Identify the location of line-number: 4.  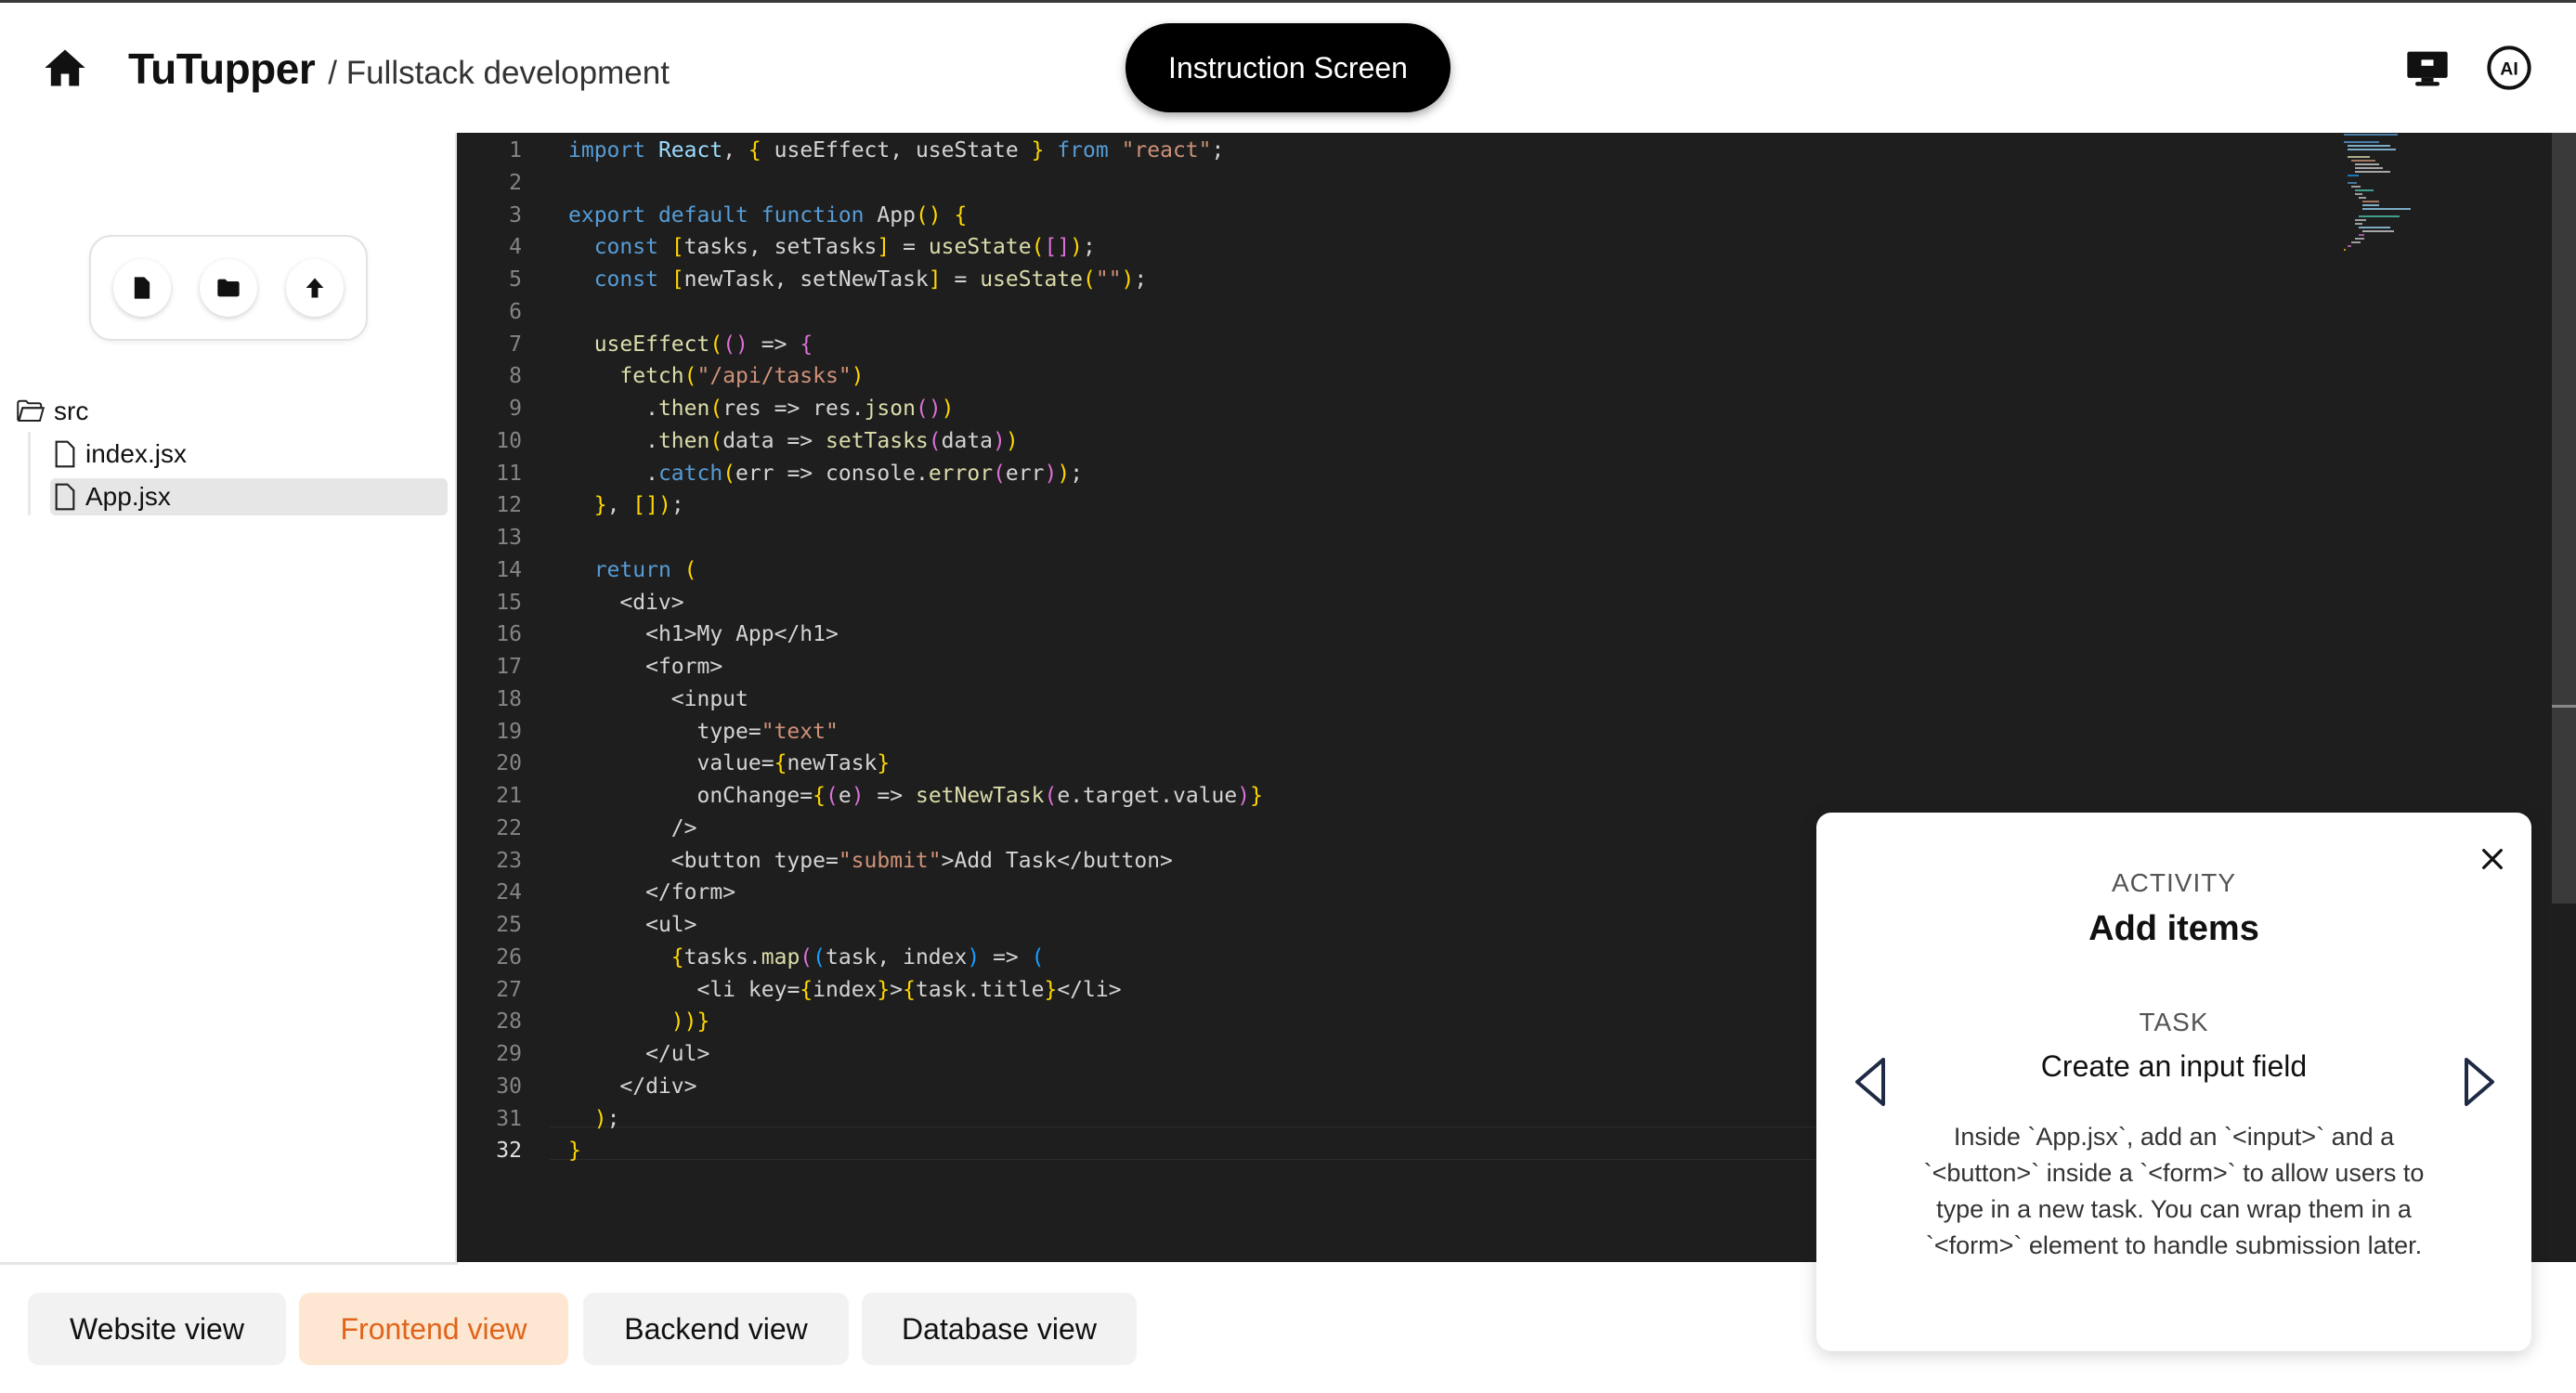
(515, 248).